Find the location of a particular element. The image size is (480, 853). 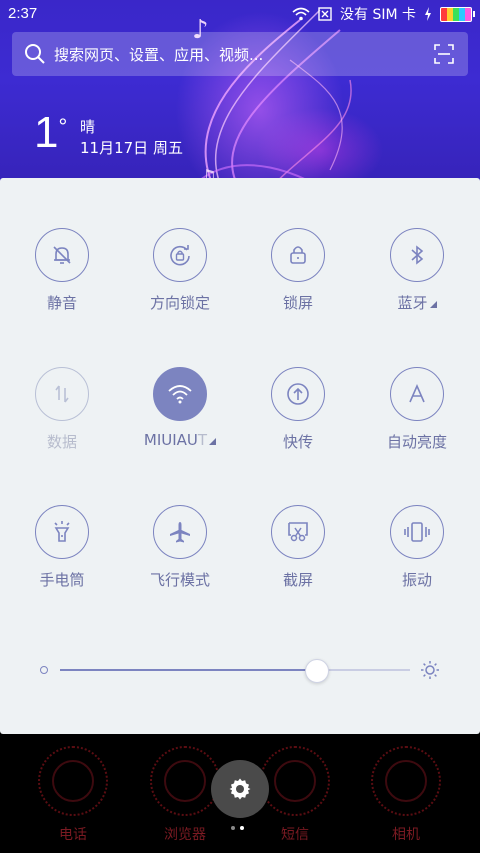

tile-rotation-lock: 方向锁定 is located at coordinates (180, 270).